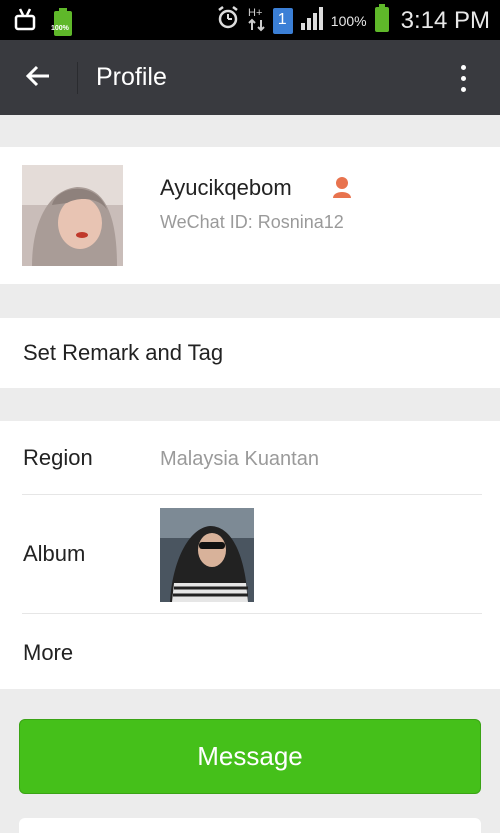 Image resolution: width=500 pixels, height=833 pixels. I want to click on region-row: Region Malaysia Kuantan, so click(250, 457).